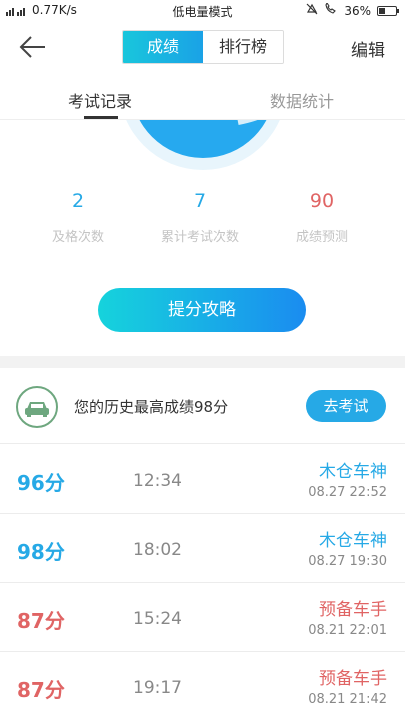 The image size is (405, 720). I want to click on record-score: 96分, so click(41, 483).